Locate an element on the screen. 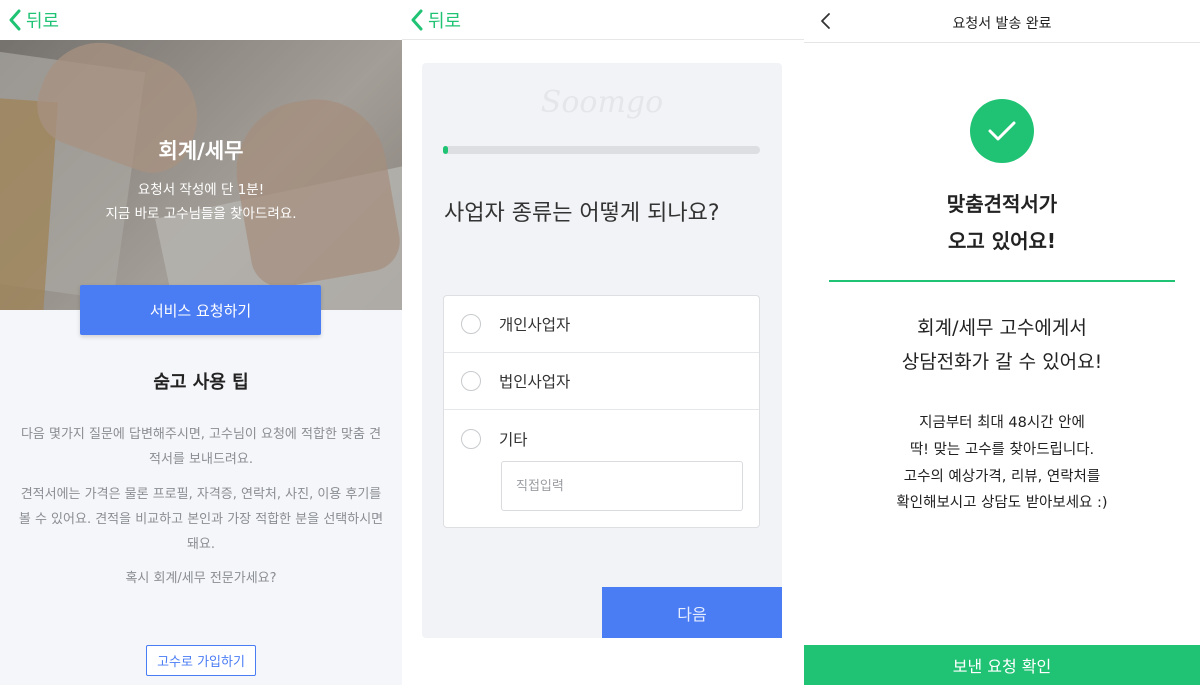  request-service-button: 서비스 요청하기 is located at coordinates (200, 310).